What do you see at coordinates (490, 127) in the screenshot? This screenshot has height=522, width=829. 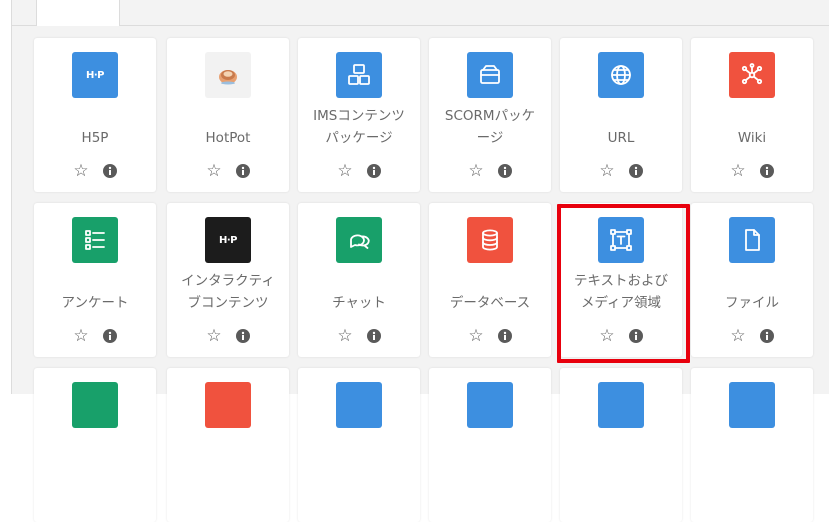 I see `tile-label: SCORMパッケ ージ` at bounding box center [490, 127].